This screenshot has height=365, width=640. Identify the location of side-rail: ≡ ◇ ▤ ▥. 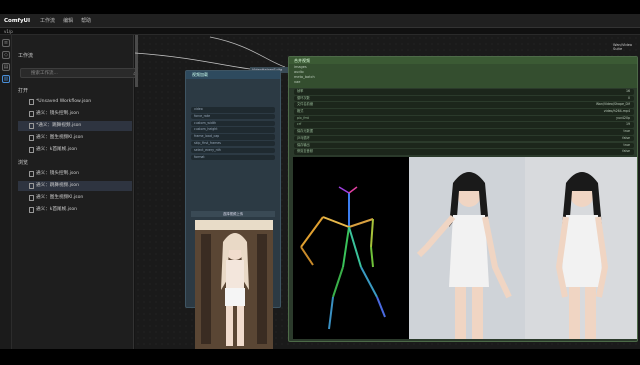
(6, 192).